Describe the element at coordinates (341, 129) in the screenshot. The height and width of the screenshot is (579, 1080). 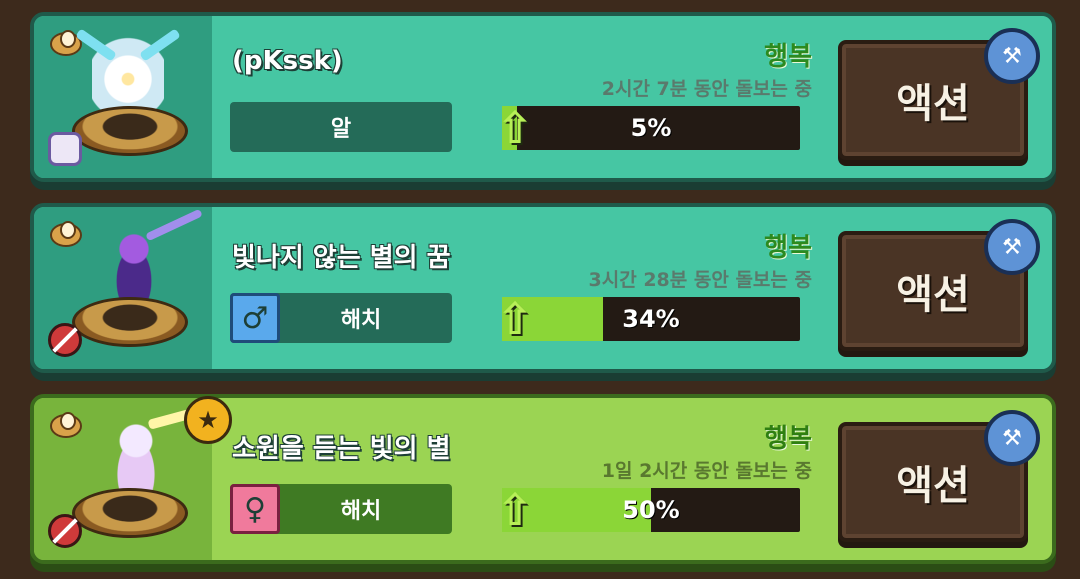
I see `stage-label: 알` at that location.